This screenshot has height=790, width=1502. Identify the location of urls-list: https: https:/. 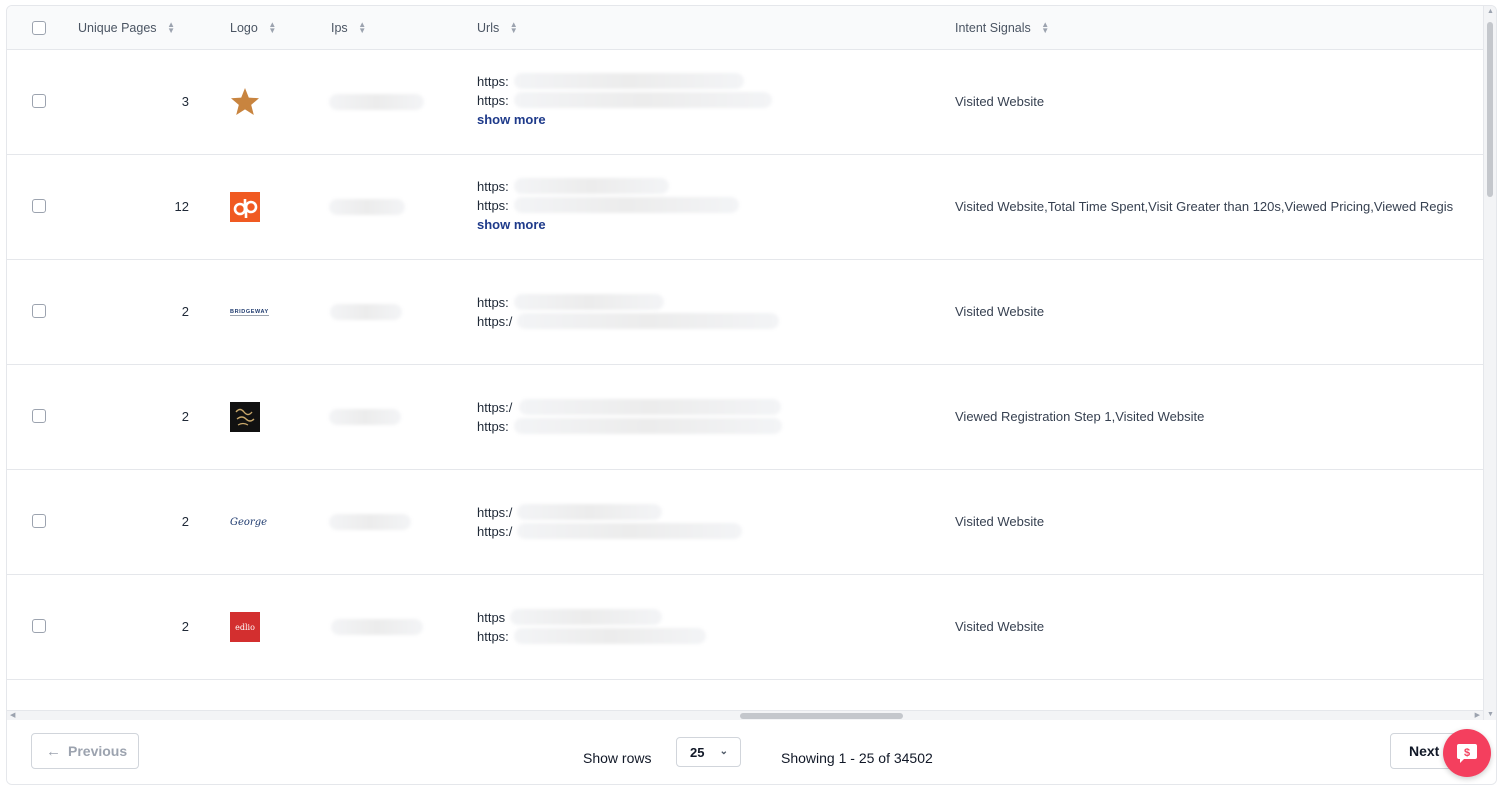
(628, 312).